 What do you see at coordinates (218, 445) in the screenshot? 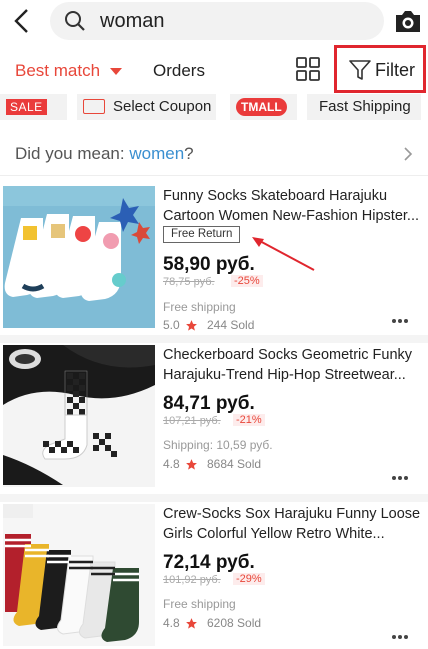
I see `shipping-info: Shipping: 10,59 руб.` at bounding box center [218, 445].